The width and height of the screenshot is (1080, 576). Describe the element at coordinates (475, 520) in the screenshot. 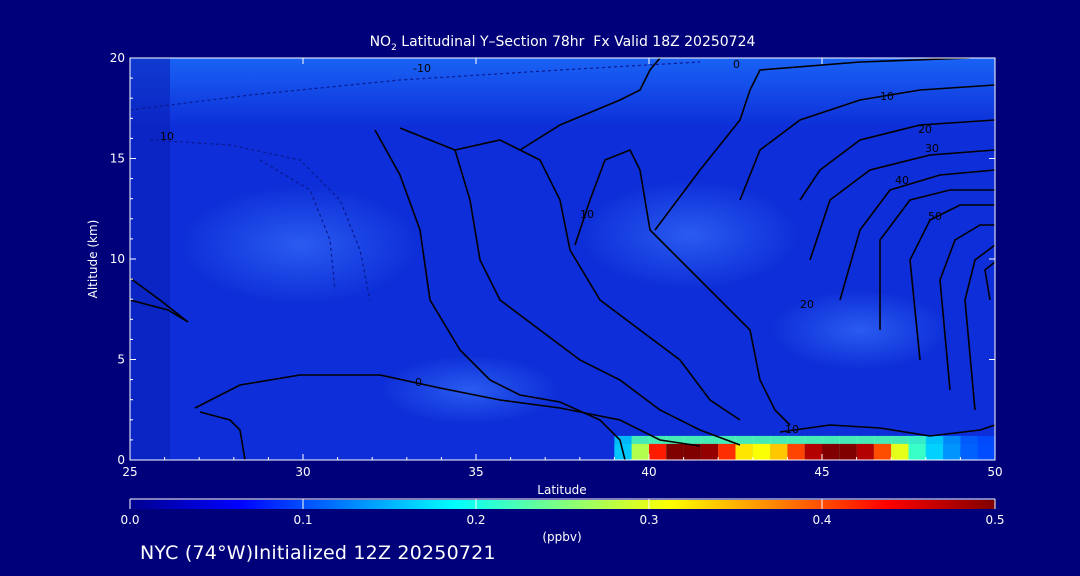

I see `colorbar-tick-label: 0.2` at that location.